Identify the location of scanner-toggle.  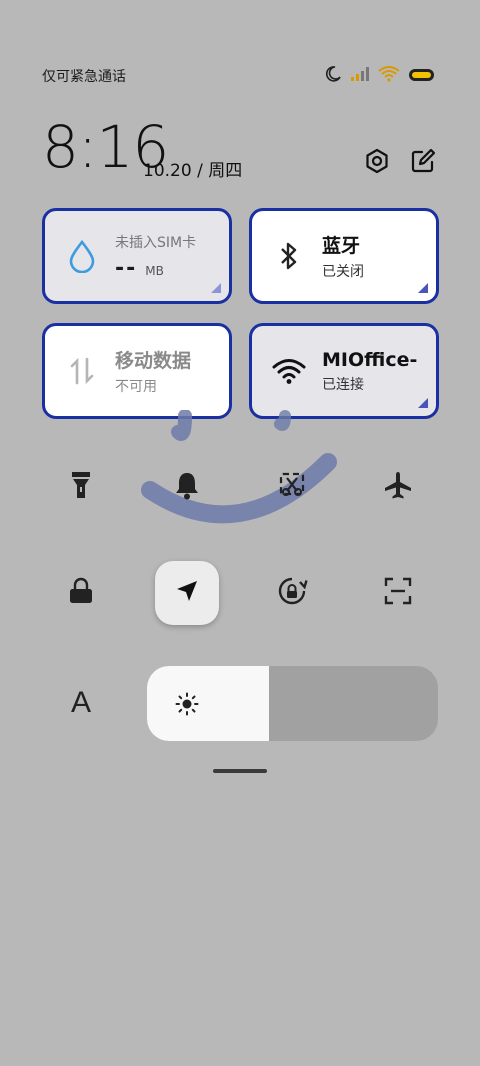
(398, 593).